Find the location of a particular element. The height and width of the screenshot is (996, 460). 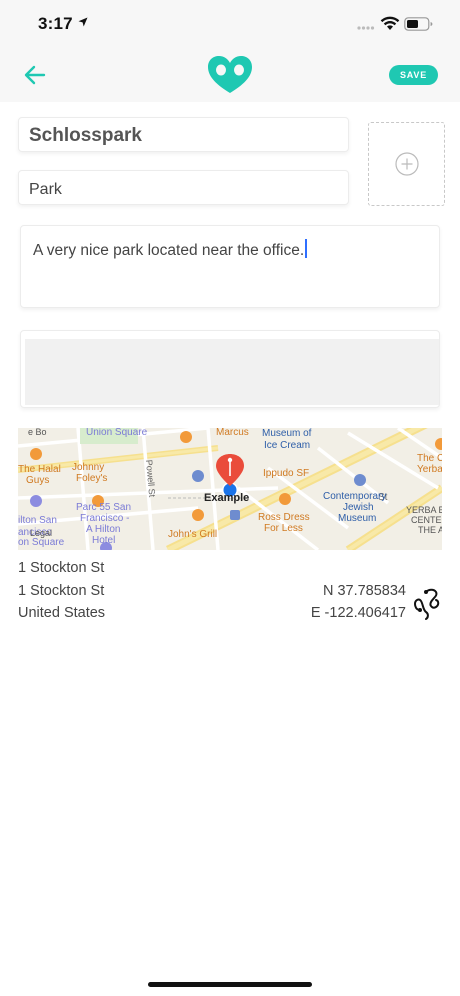

map-label-yerba-3: THE A is located at coordinates (430, 530).